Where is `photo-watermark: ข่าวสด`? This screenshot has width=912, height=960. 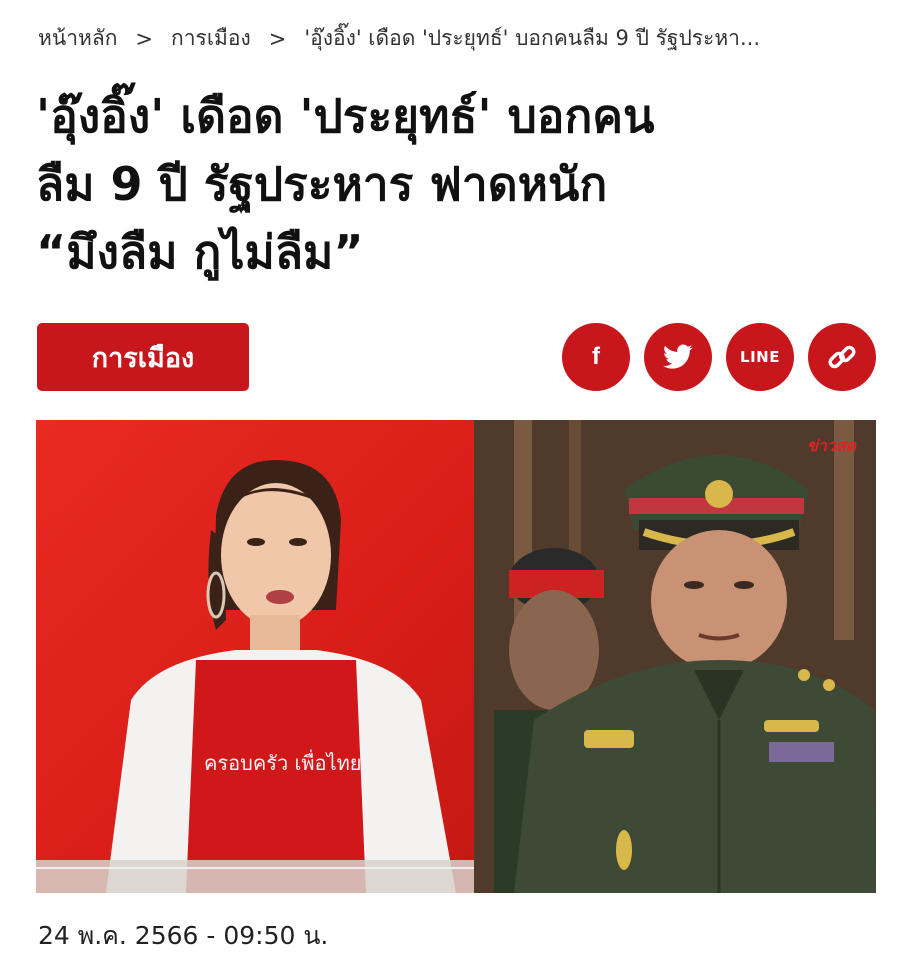 photo-watermark: ข่าวสด is located at coordinates (831, 445).